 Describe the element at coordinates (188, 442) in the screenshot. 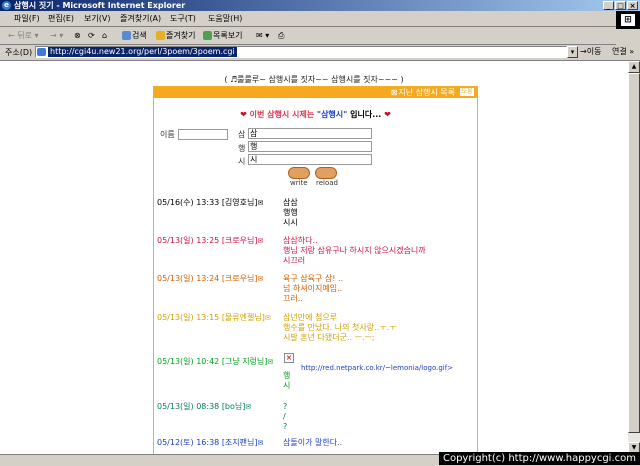

I see `entry-date: 05/12(토) 16:38` at that location.